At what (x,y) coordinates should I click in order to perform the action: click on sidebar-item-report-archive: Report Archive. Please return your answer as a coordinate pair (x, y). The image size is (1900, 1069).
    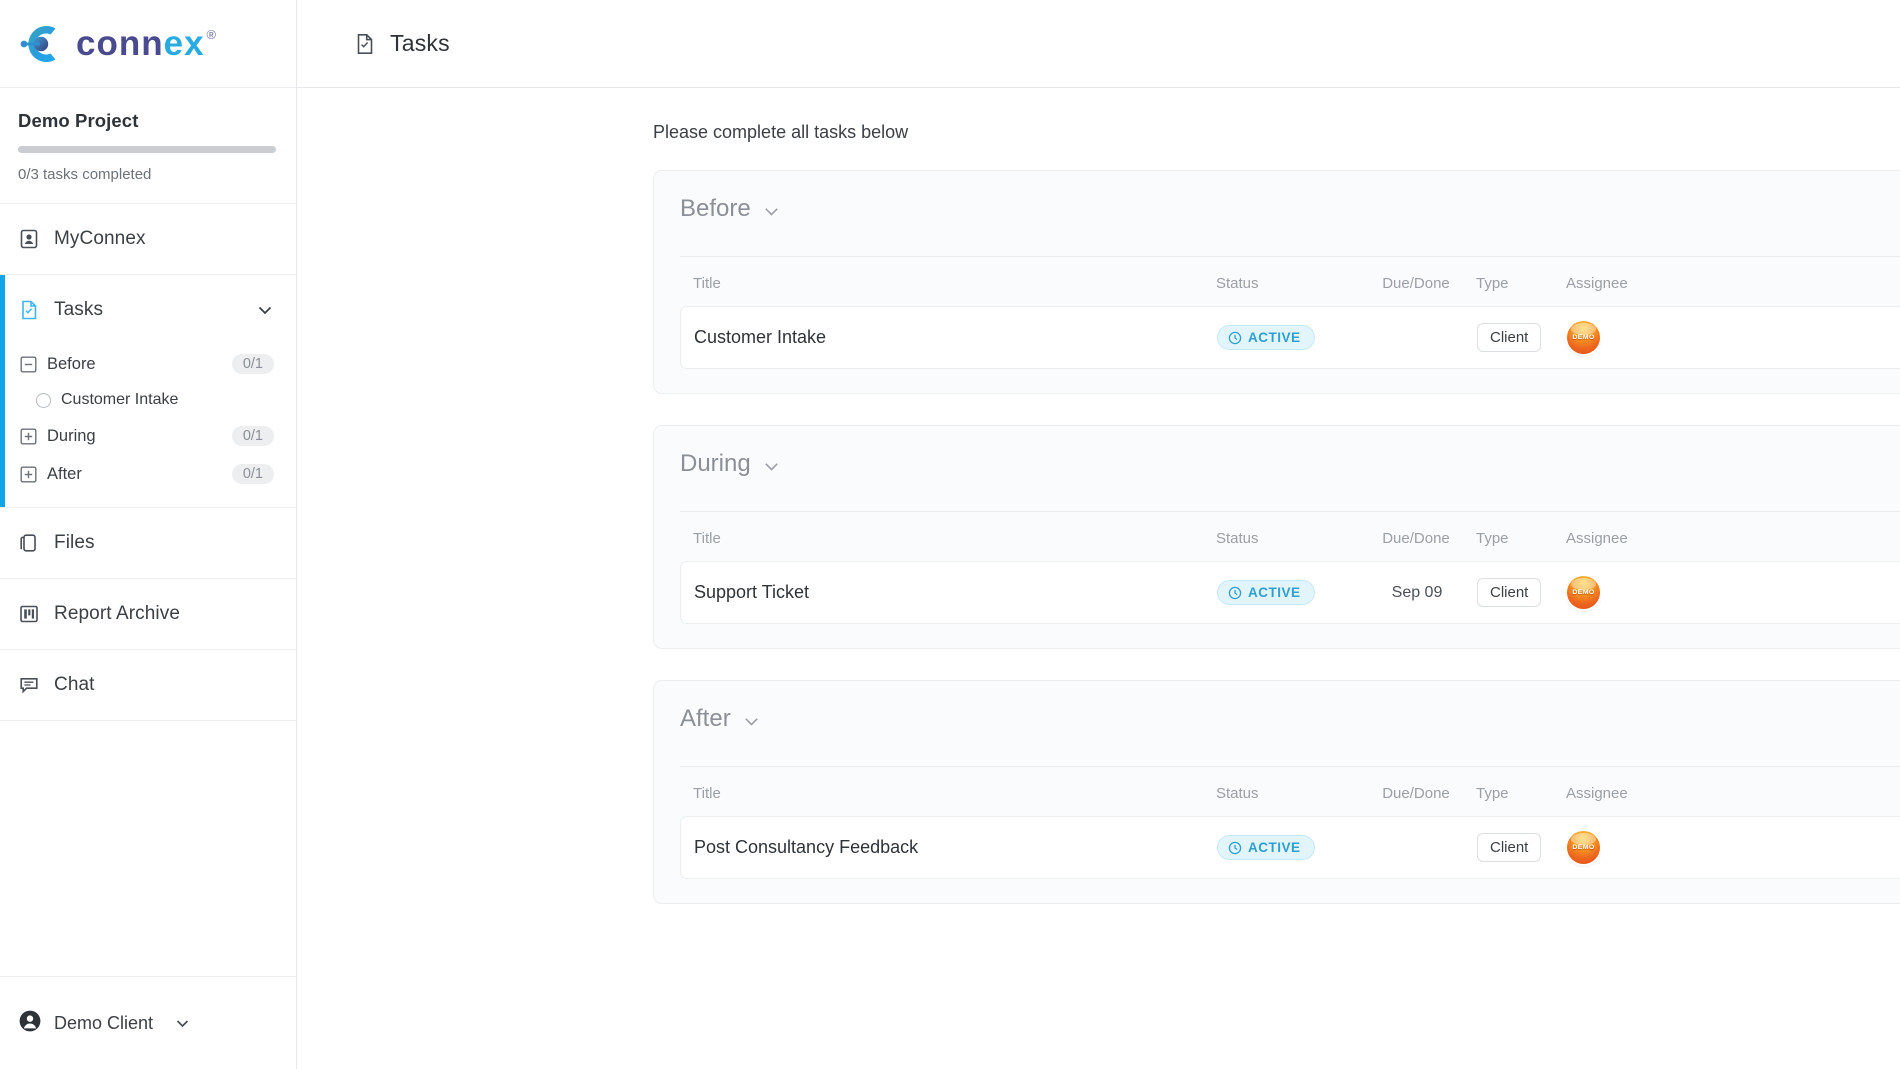
    Looking at the image, I should click on (148, 614).